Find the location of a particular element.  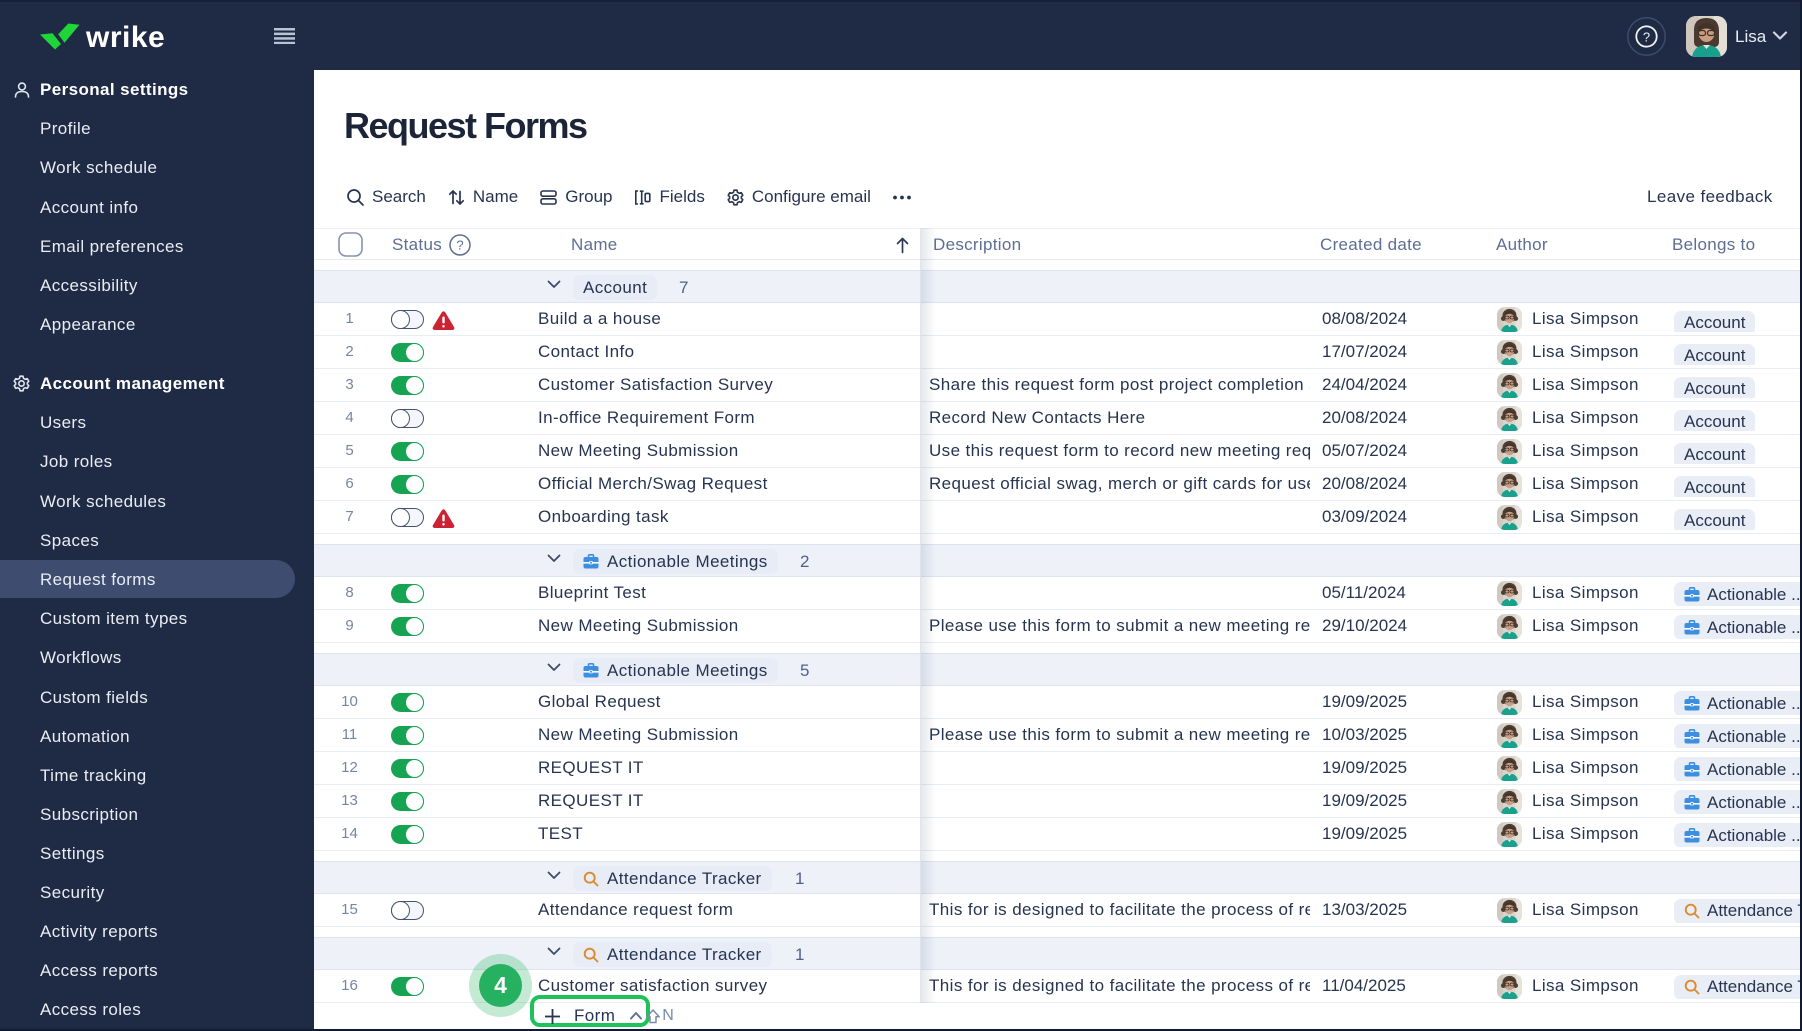

svg-text: wrike is located at coordinates (125, 37).